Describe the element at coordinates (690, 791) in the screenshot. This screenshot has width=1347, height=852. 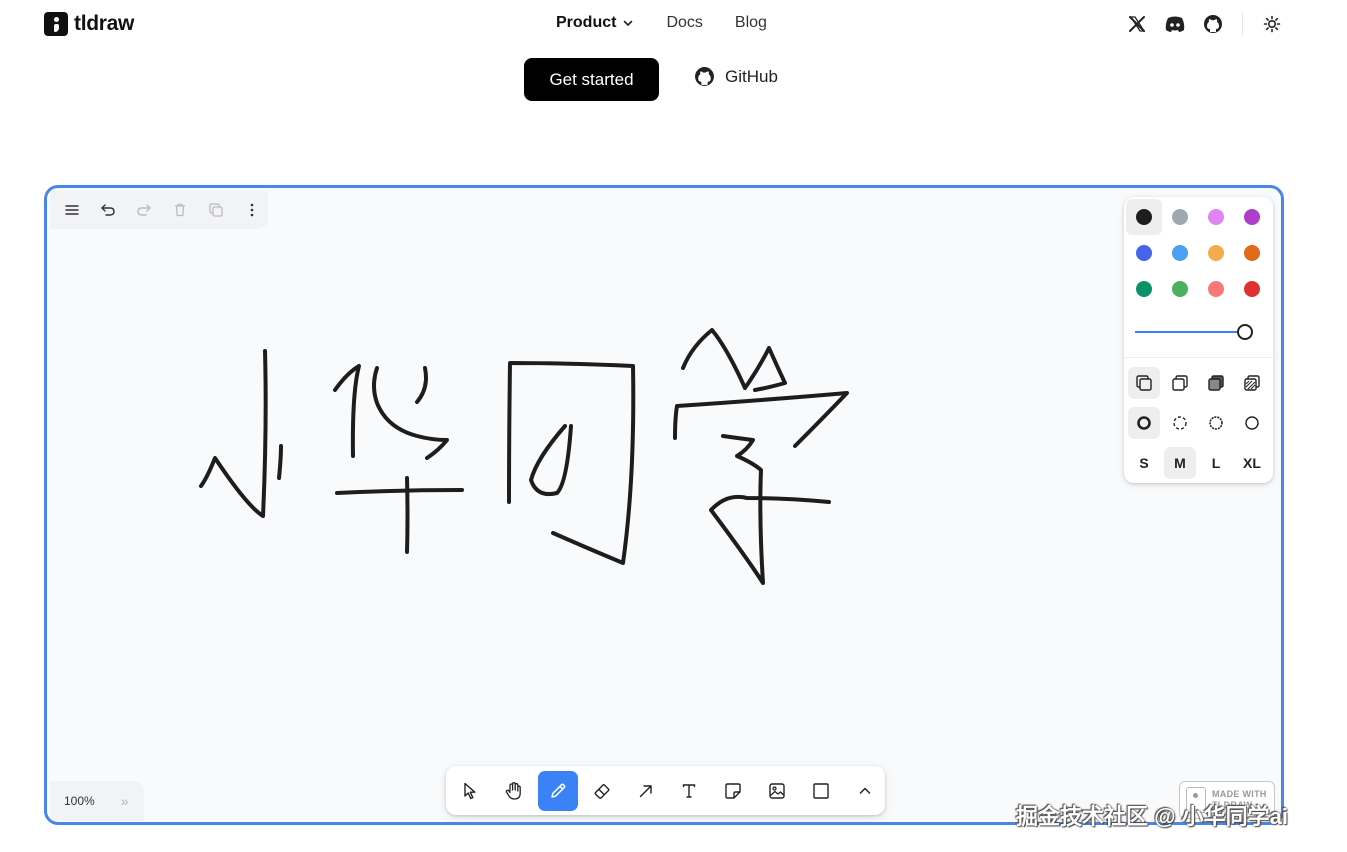
I see `text-icon` at that location.